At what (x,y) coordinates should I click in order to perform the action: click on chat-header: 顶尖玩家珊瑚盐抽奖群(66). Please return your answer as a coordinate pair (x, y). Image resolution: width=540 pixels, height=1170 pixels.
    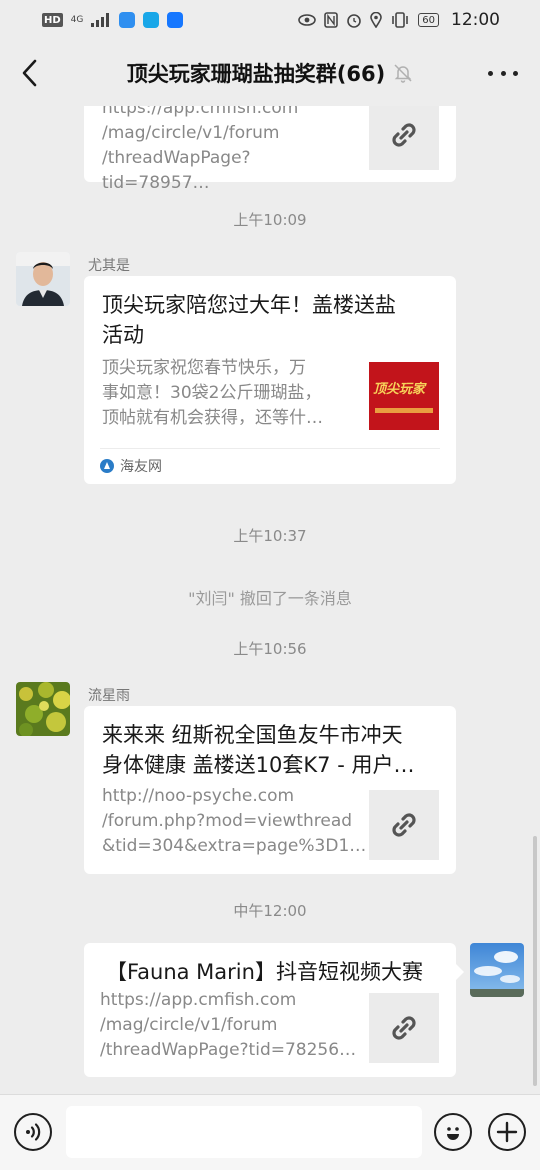
    Looking at the image, I should click on (270, 73).